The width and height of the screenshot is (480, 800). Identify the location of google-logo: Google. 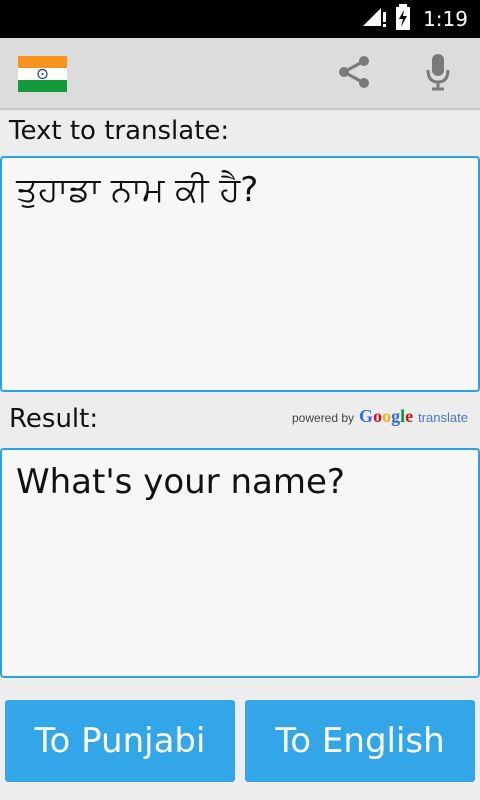
(386, 416).